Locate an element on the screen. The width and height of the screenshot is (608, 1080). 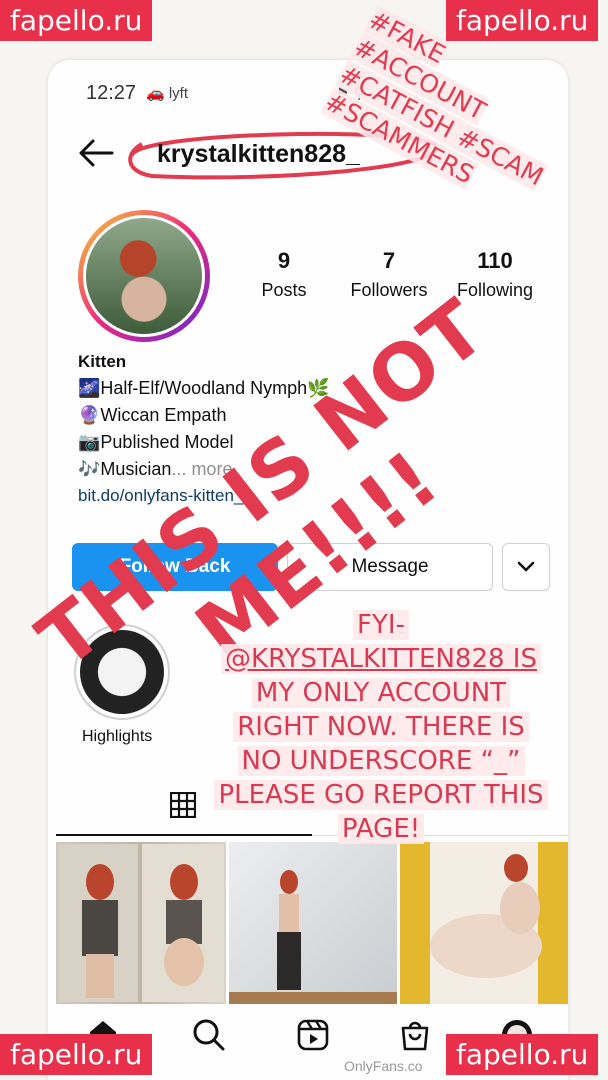
fyi-line: RIGHT NOW. THERE IS is located at coordinates (381, 727).